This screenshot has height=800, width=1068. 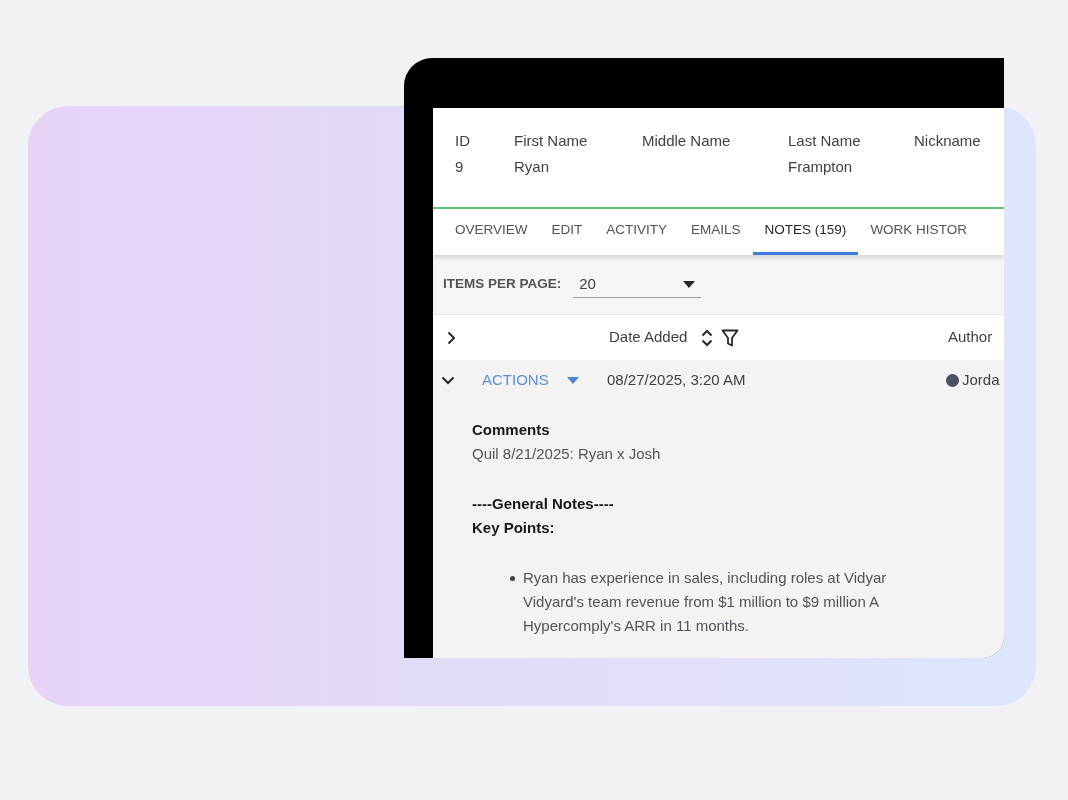 I want to click on field-value: Ryan, so click(x=532, y=167).